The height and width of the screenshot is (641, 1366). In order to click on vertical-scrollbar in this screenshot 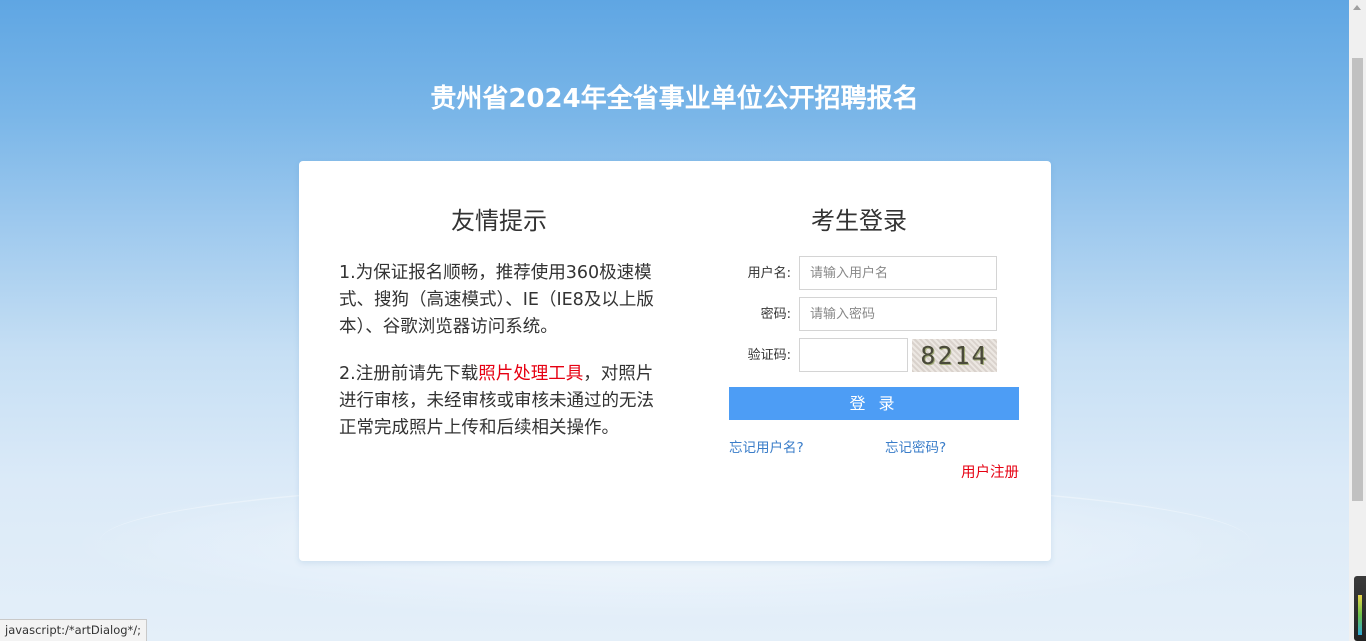, I will do `click(1357, 320)`.